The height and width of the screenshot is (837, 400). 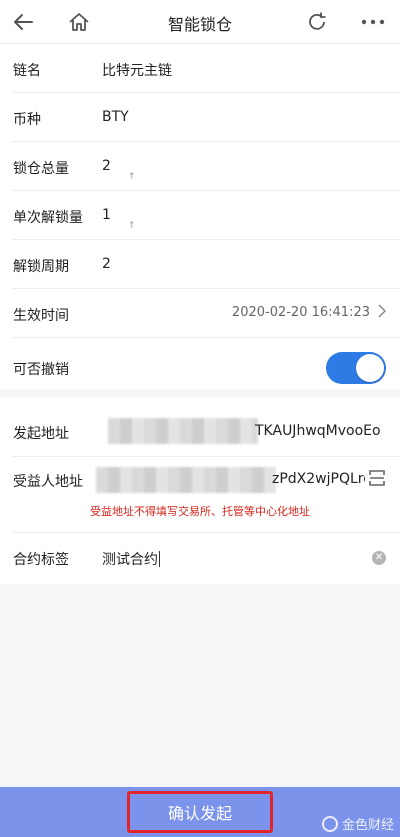 What do you see at coordinates (206, 495) in the screenshot?
I see `beneficiary-row: 受益人地址 zPdX2wjPQLro(` at bounding box center [206, 495].